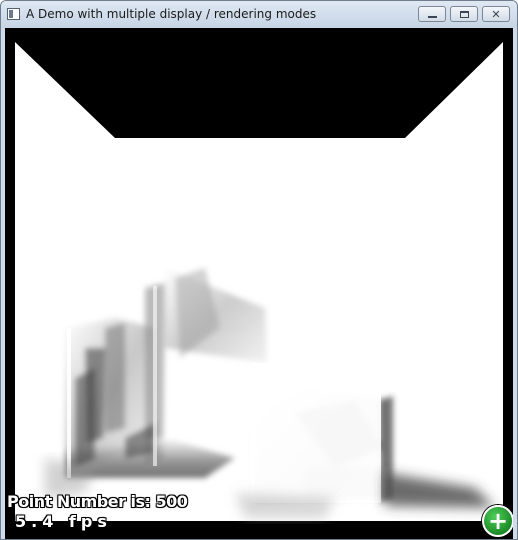 The width and height of the screenshot is (518, 540). Describe the element at coordinates (97, 501) in the screenshot. I see `point-number-label: Point Number is: 500` at that location.